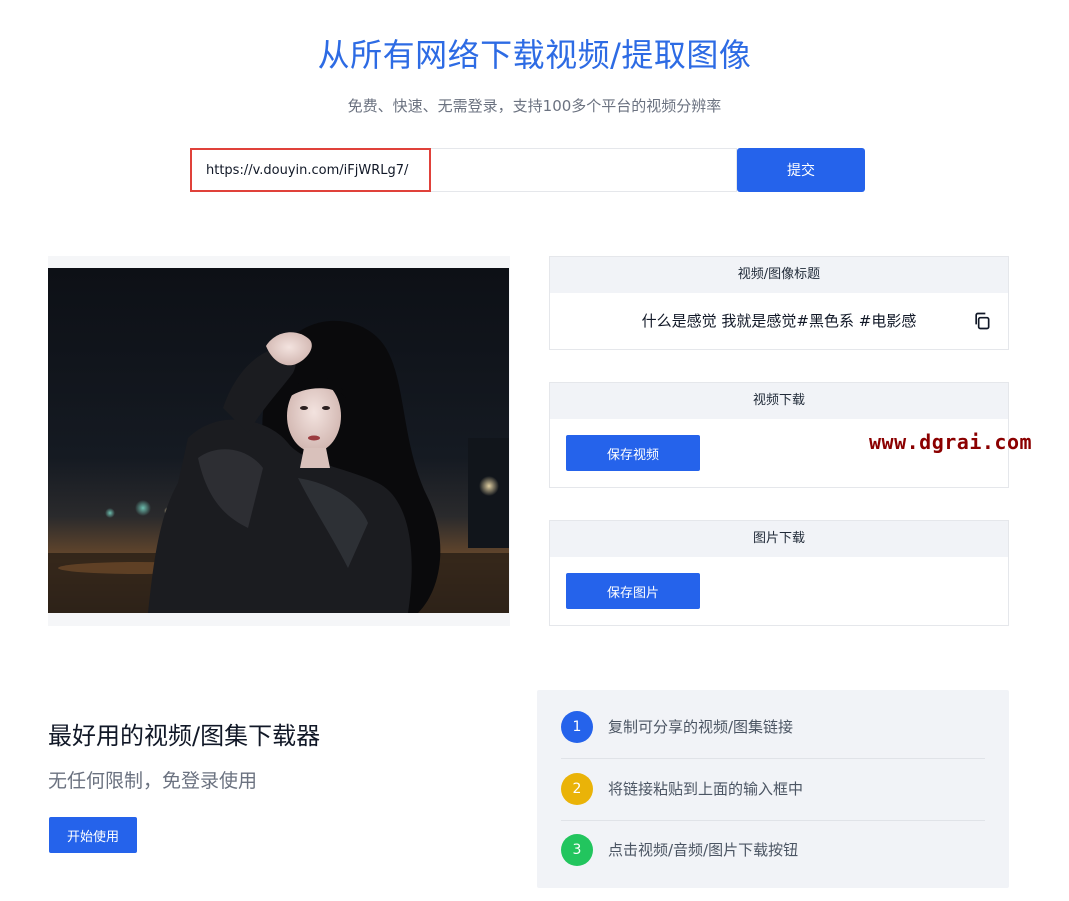  What do you see at coordinates (633, 453) in the screenshot?
I see `save-video-button: 保存视频` at bounding box center [633, 453].